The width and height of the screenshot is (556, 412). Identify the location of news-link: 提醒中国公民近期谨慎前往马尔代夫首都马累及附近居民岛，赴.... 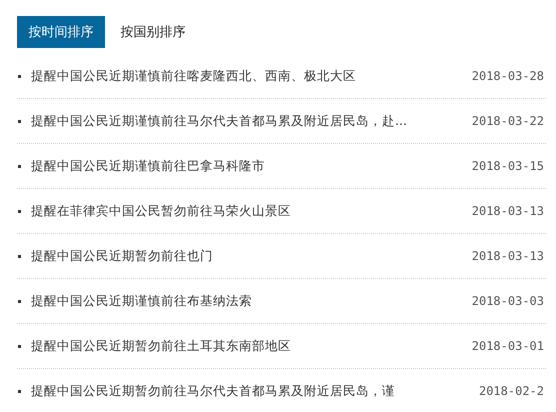
(247, 121).